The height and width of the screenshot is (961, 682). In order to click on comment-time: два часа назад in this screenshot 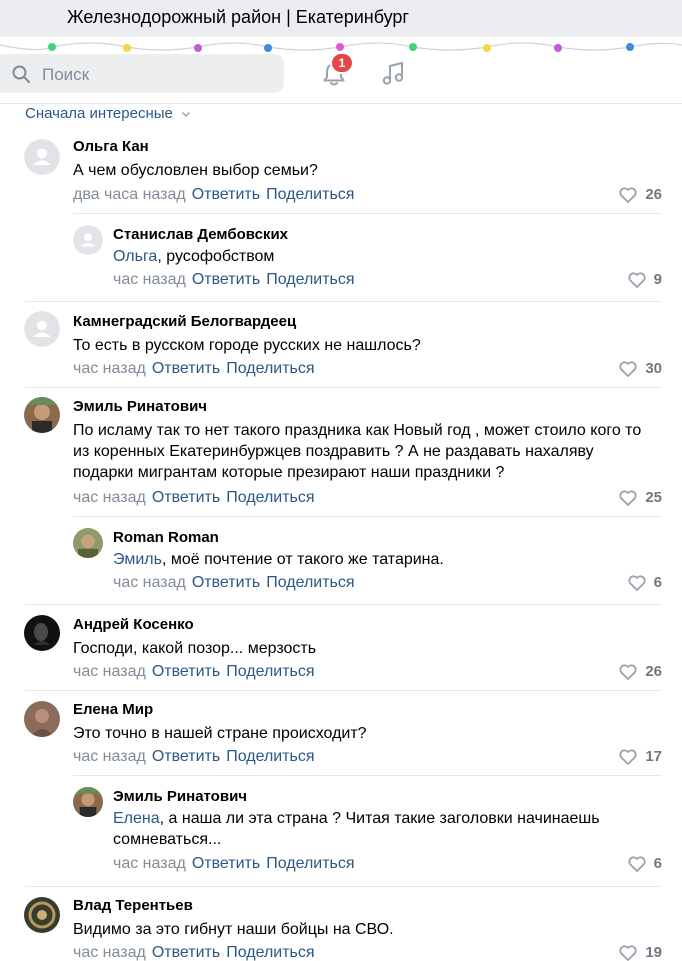, I will do `click(129, 194)`.